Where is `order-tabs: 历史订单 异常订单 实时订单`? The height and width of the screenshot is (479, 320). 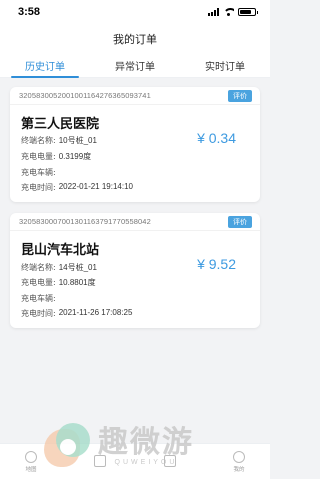
order-tabs: 历史订单 异常订单 实时订单 is located at coordinates (135, 66).